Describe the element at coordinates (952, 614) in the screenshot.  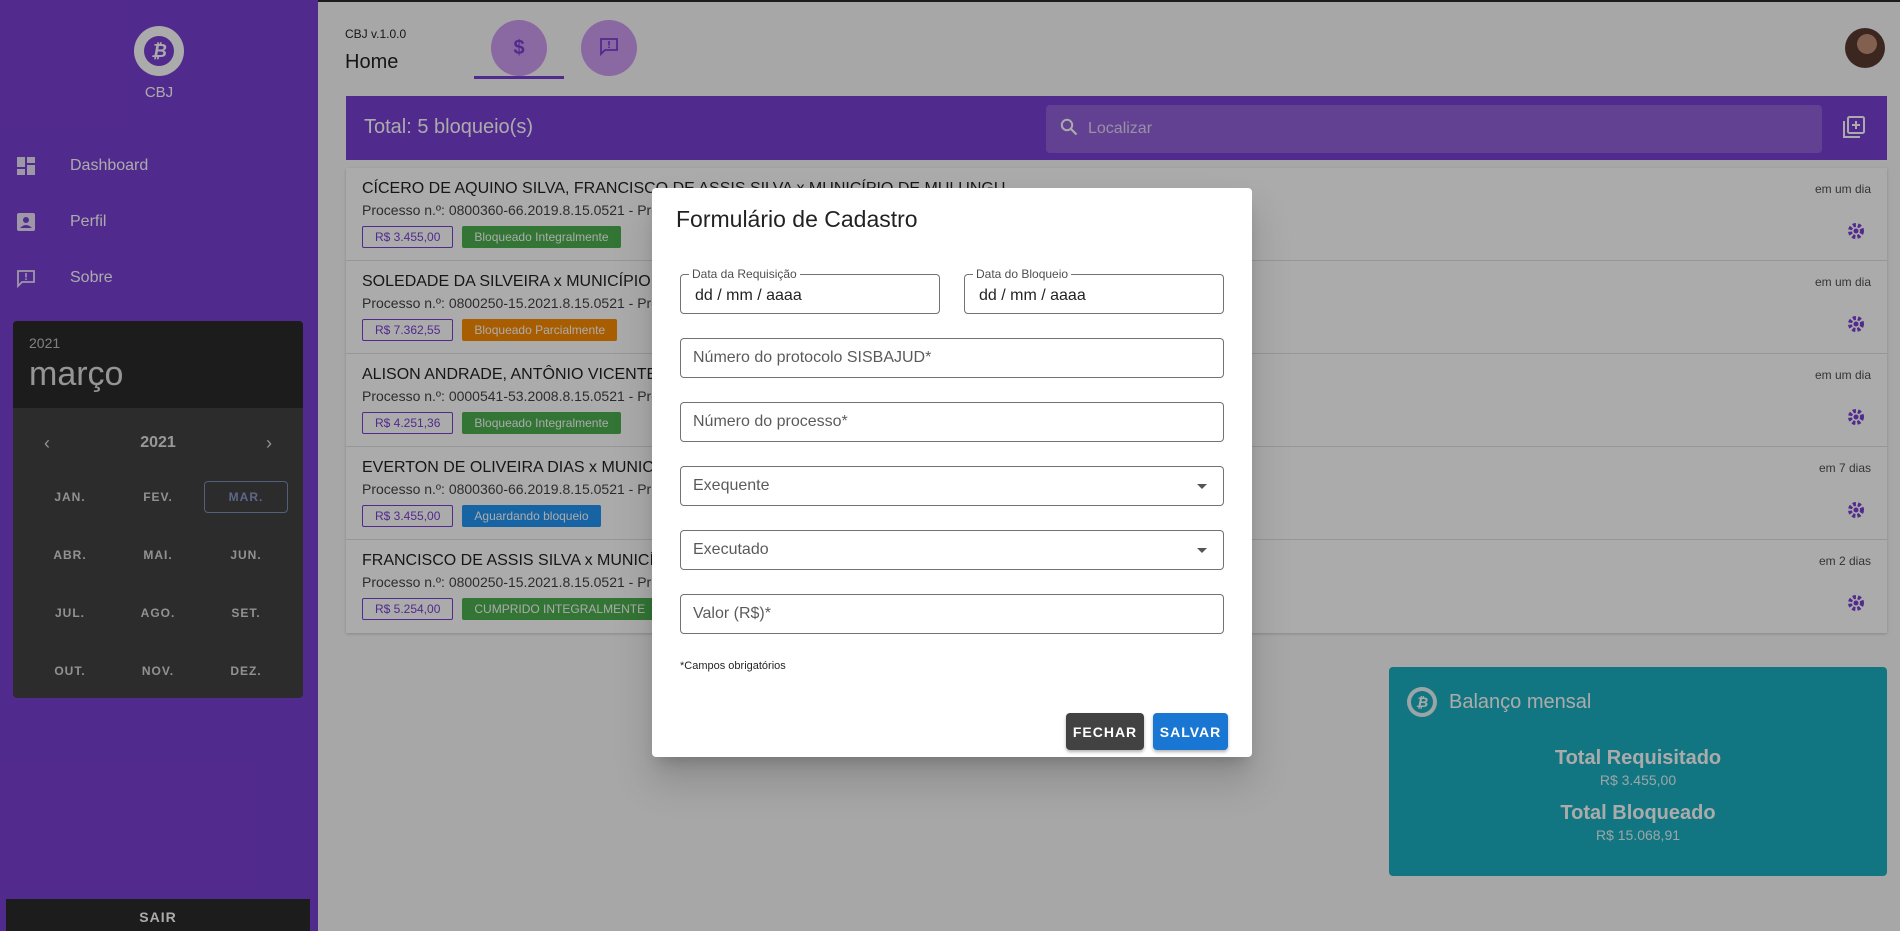
I see `value-field: Valor (R$)*` at that location.